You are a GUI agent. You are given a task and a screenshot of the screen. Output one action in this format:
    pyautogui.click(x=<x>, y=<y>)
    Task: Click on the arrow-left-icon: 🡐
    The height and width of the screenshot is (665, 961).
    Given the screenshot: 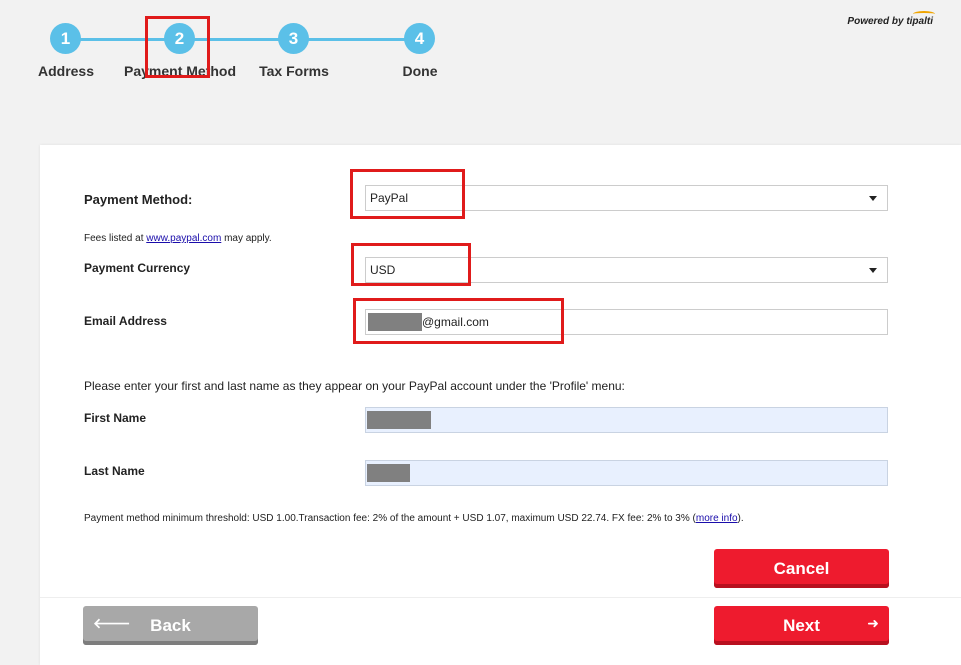 What is the action you would take?
    pyautogui.click(x=112, y=623)
    